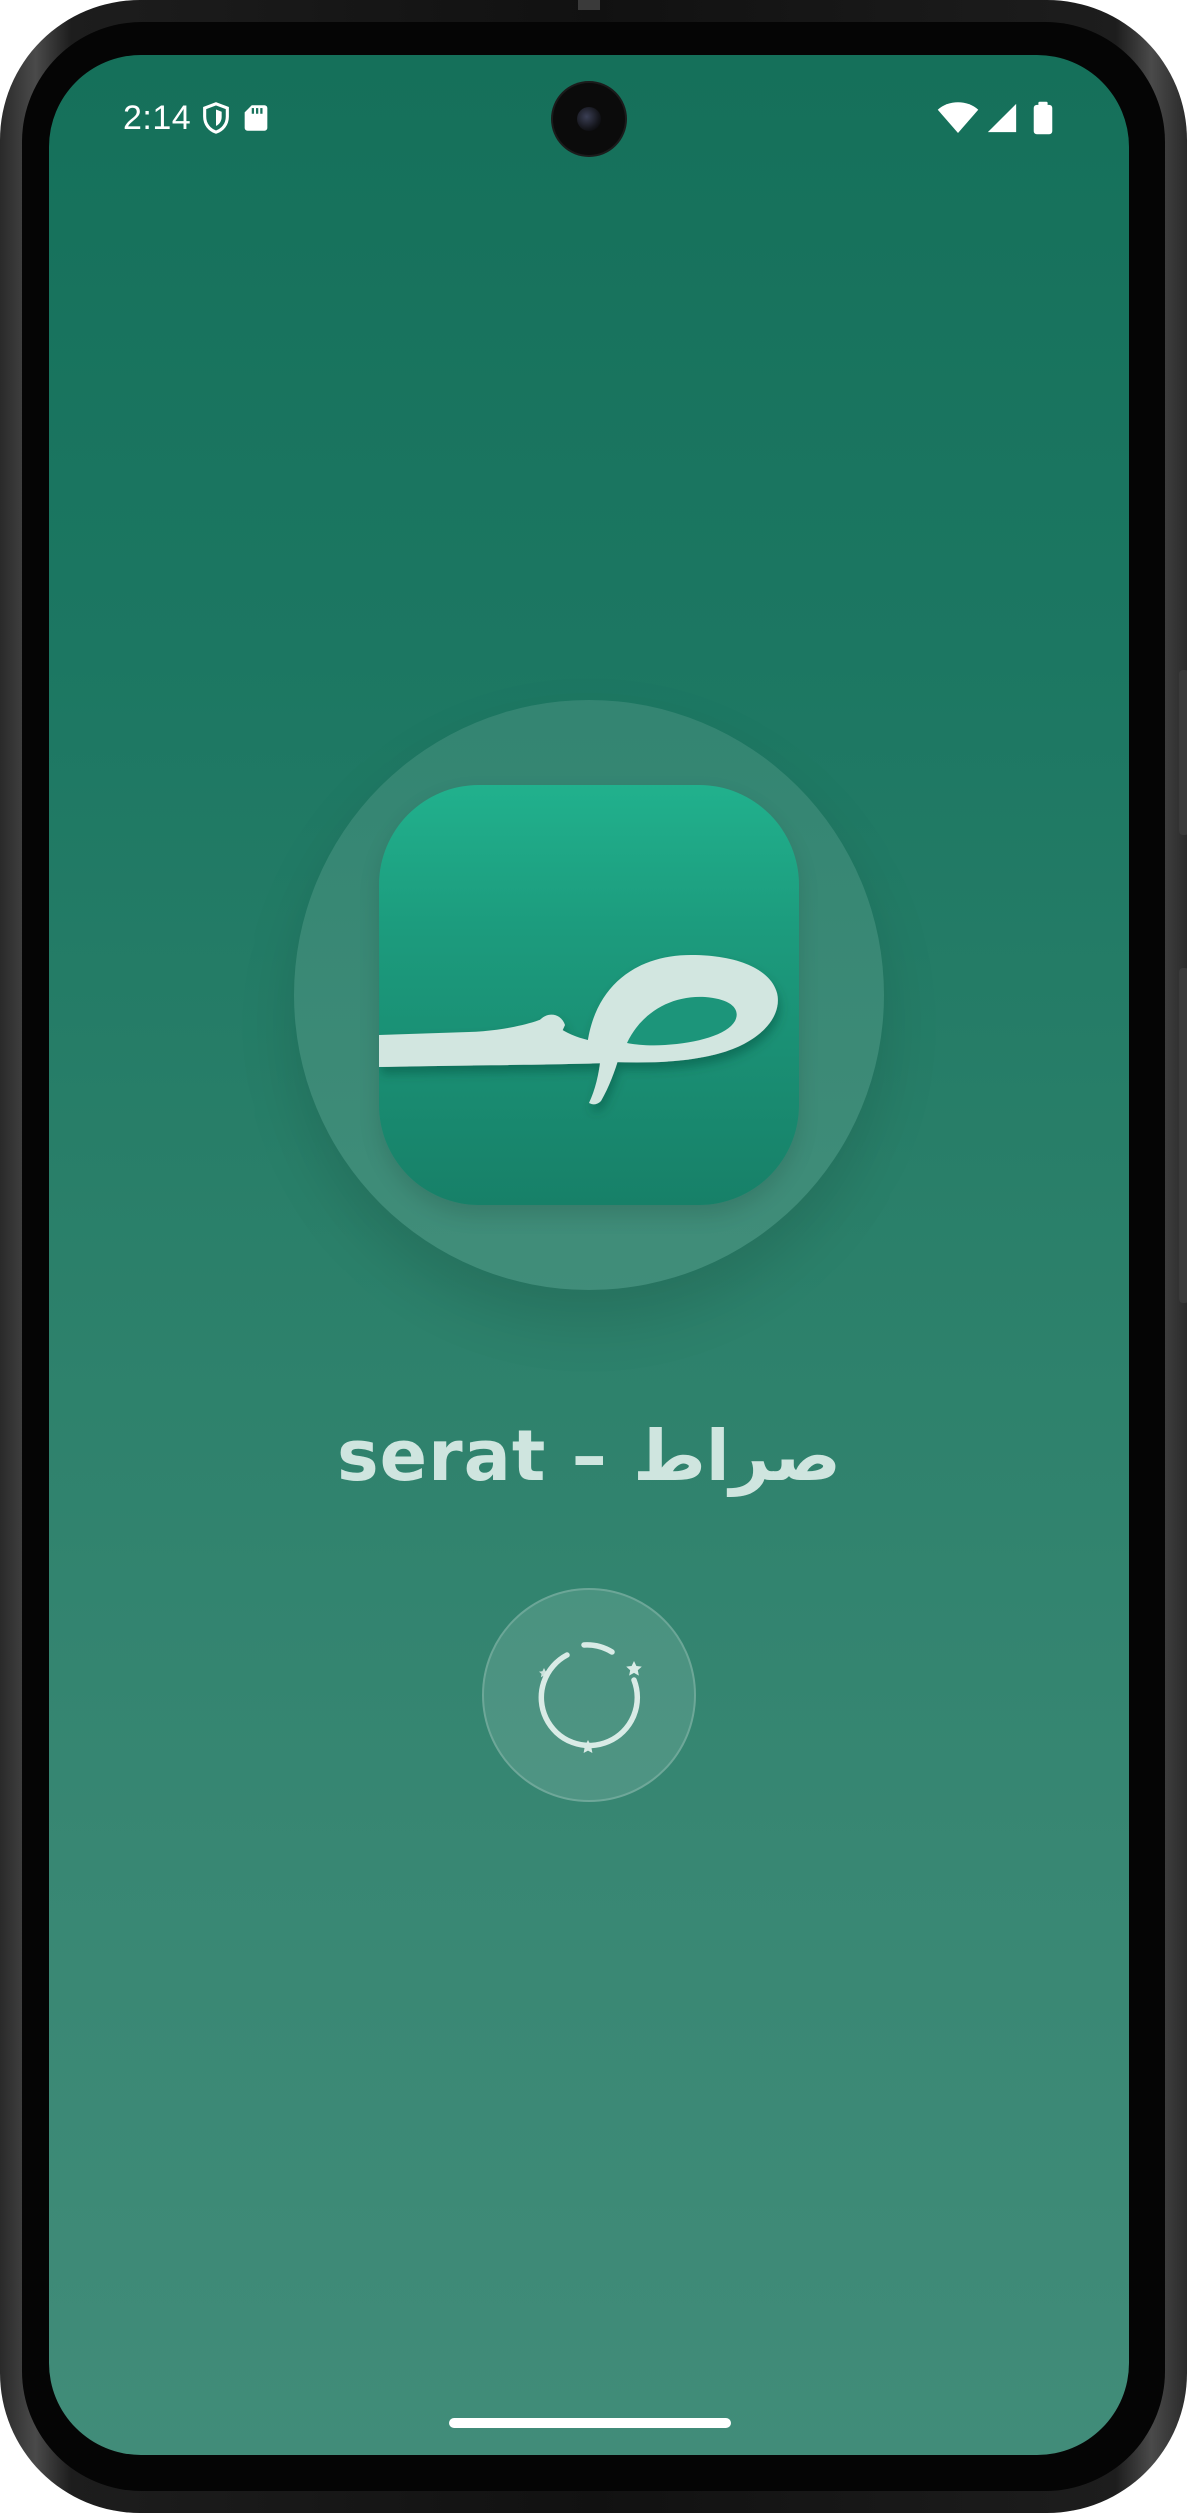 Image resolution: width=1187 pixels, height=2513 pixels. I want to click on front-camera, so click(589, 119).